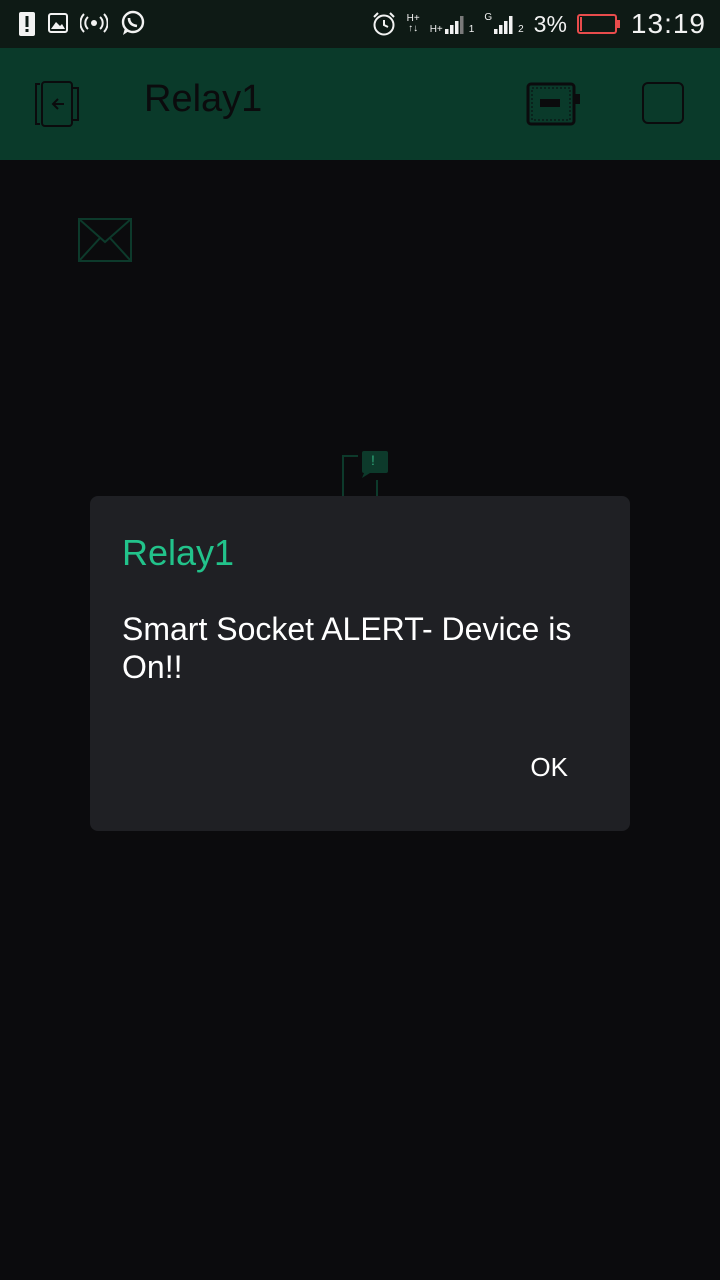 The height and width of the screenshot is (1280, 720). What do you see at coordinates (663, 103) in the screenshot?
I see `stop-button` at bounding box center [663, 103].